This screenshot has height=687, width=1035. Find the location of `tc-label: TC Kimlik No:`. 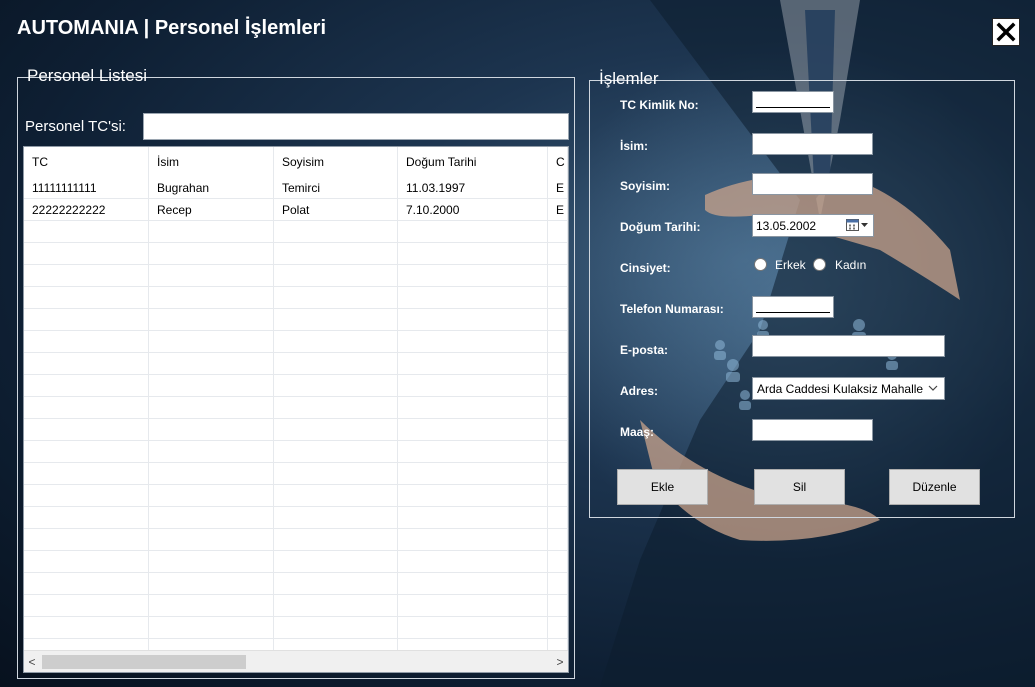

tc-label: TC Kimlik No: is located at coordinates (659, 105).